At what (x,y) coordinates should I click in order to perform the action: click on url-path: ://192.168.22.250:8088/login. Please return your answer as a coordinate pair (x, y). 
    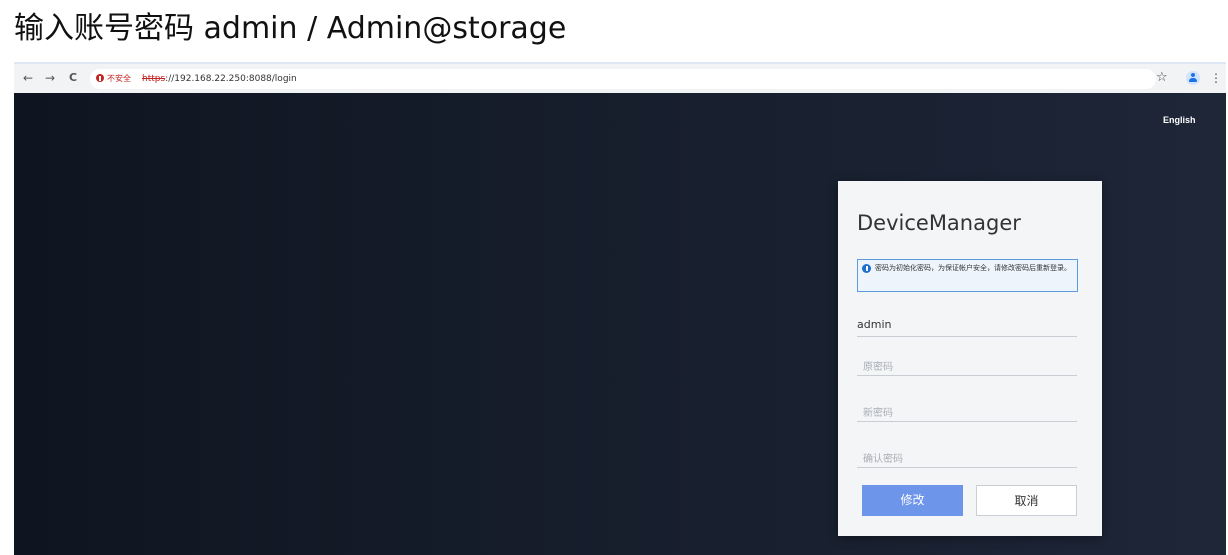
    Looking at the image, I should click on (231, 79).